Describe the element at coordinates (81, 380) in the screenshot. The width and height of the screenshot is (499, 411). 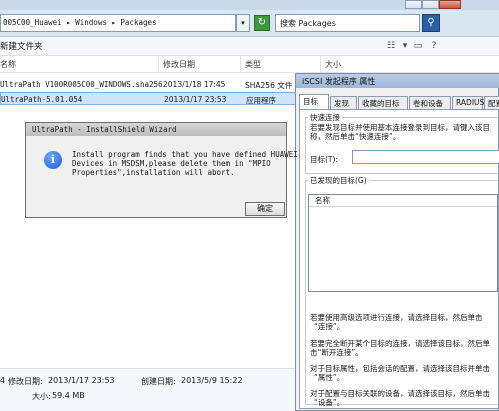
I see `modified-value: 2013/1/17 23:53` at that location.